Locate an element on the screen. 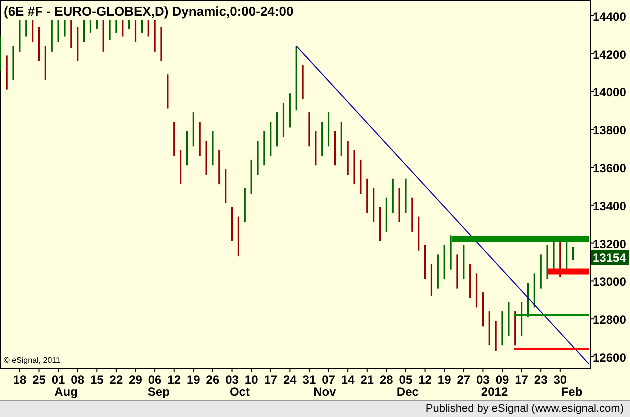 This screenshot has height=417, width=630. y-tick-label: 13000 is located at coordinates (609, 282).